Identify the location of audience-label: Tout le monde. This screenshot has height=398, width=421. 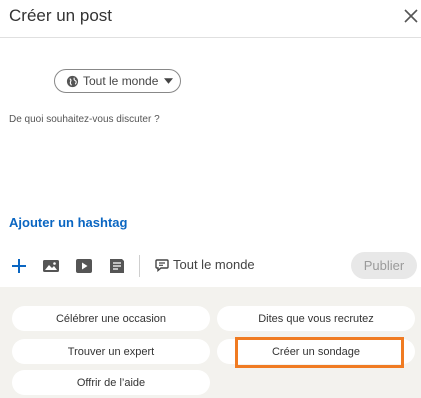
(121, 81).